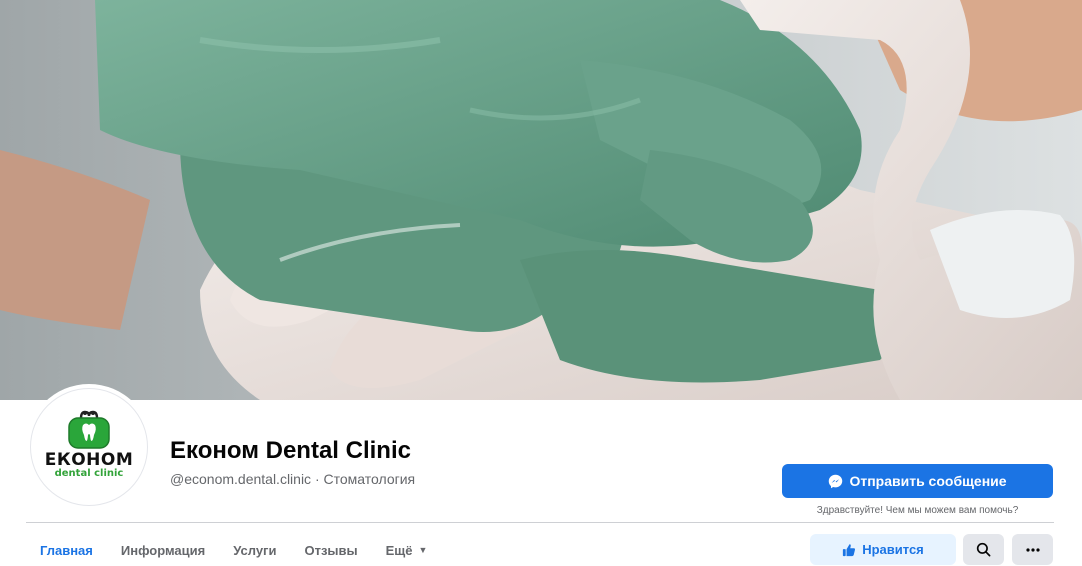  Describe the element at coordinates (290, 450) in the screenshot. I see `page-title: Економ Dental Clinic` at that location.